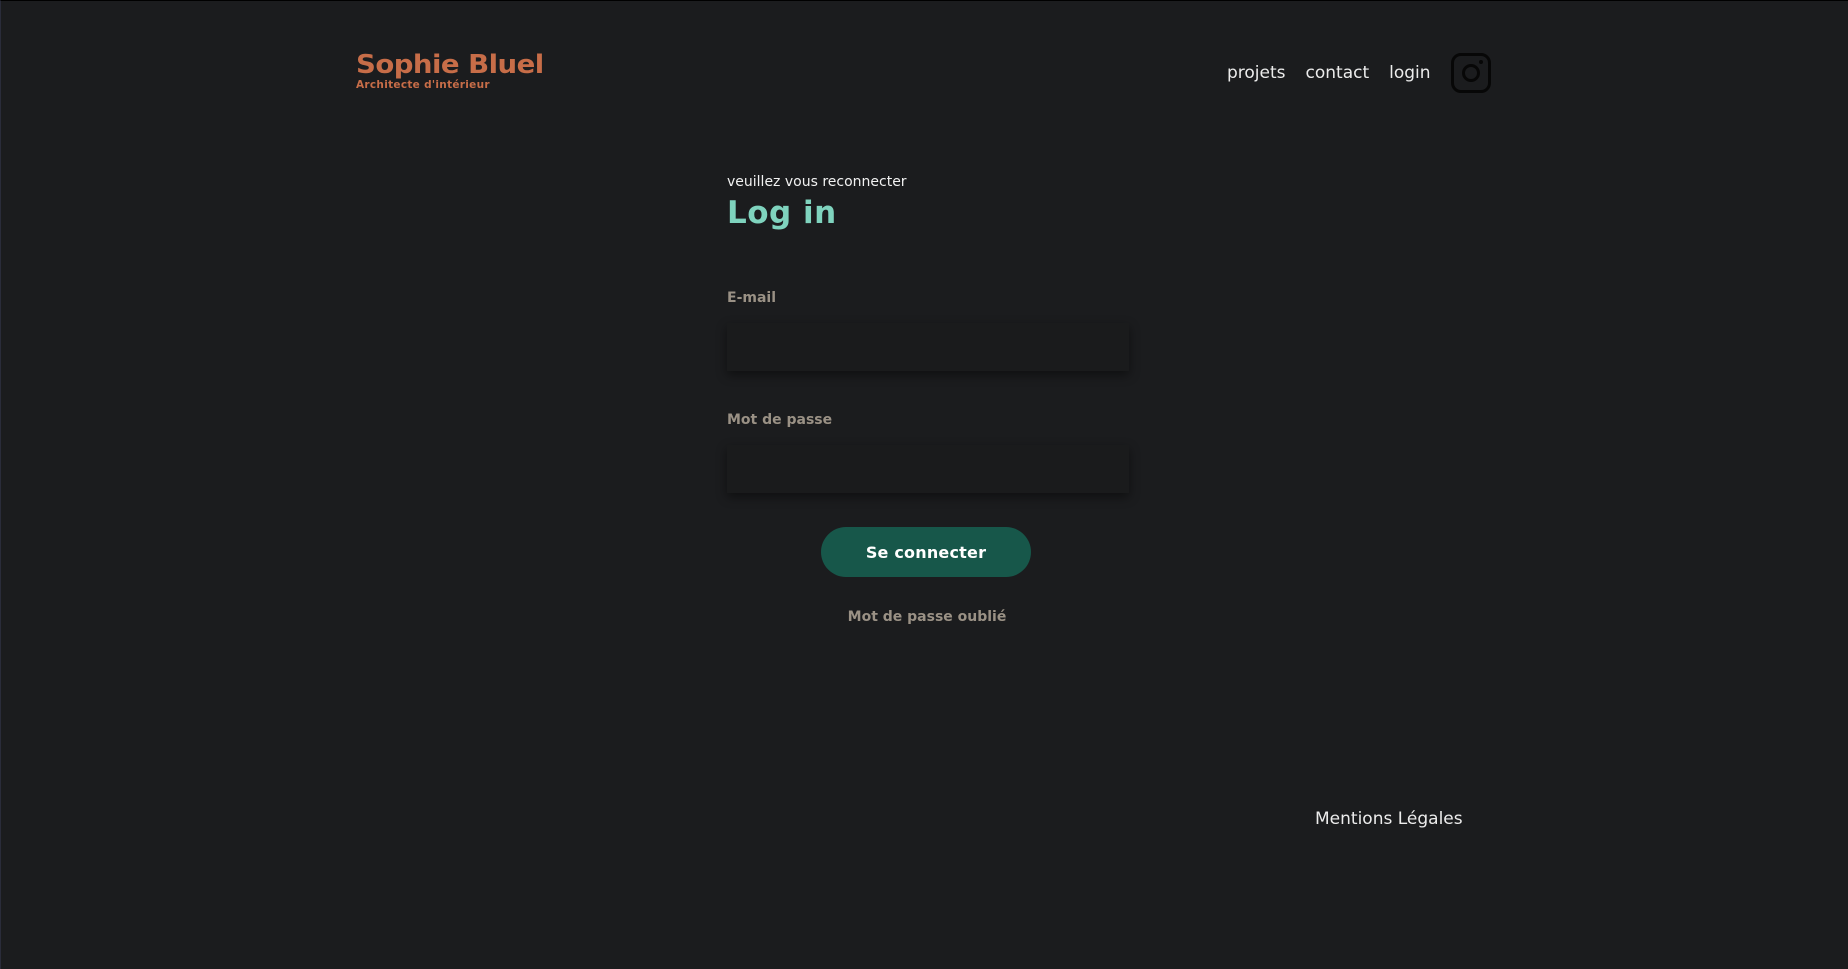 The width and height of the screenshot is (1848, 969). I want to click on site-logo: Sophie Bluel Architecte d'intérieur, so click(450, 71).